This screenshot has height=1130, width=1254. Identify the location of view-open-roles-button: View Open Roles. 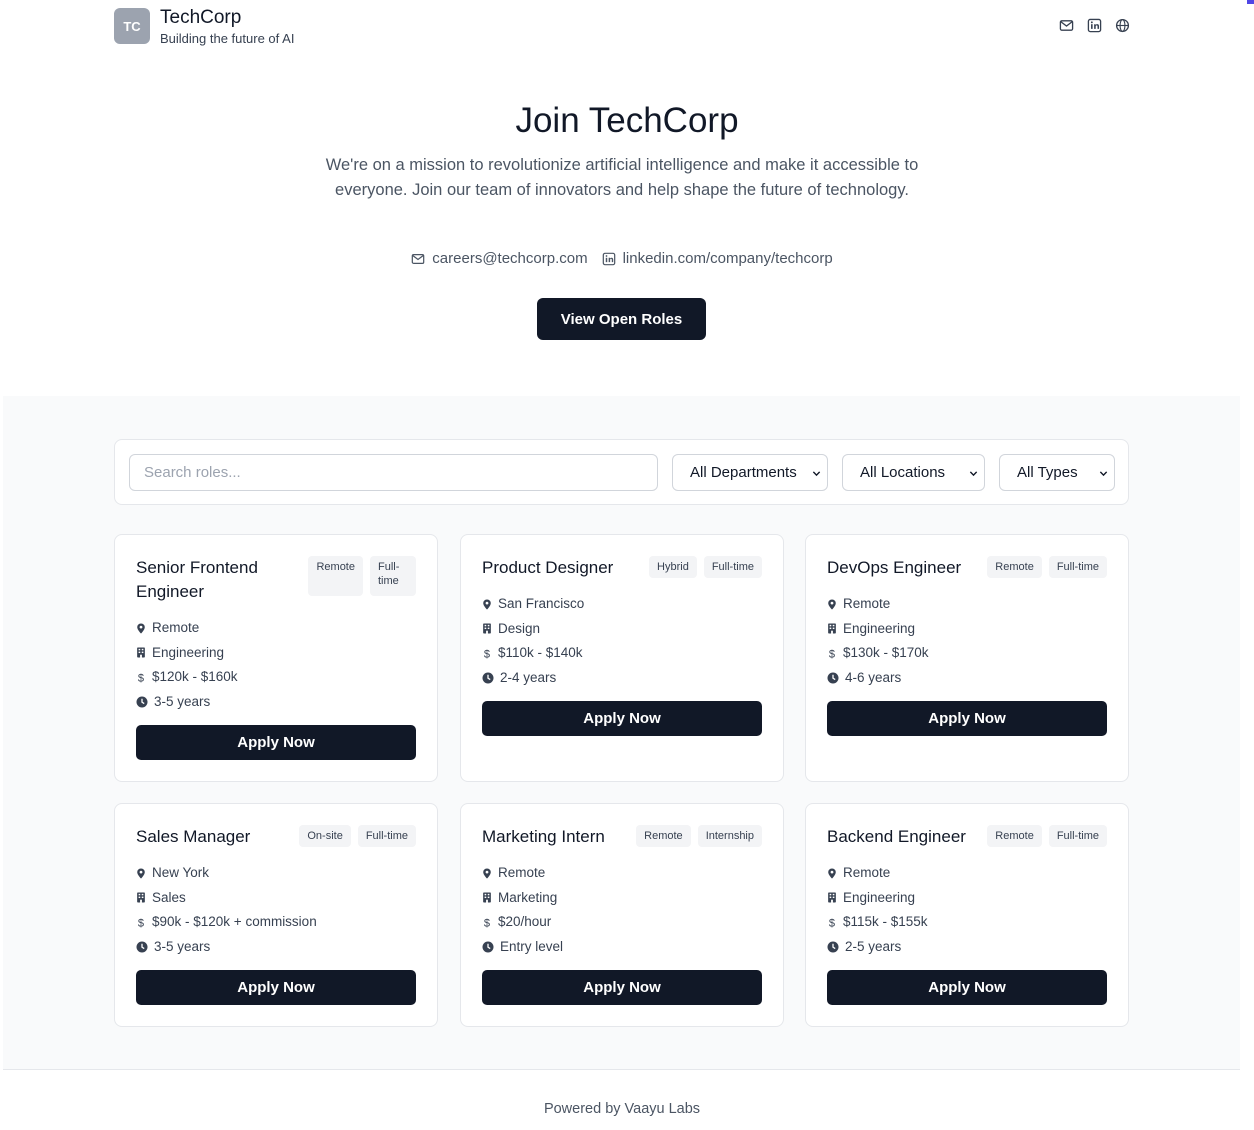
(621, 319).